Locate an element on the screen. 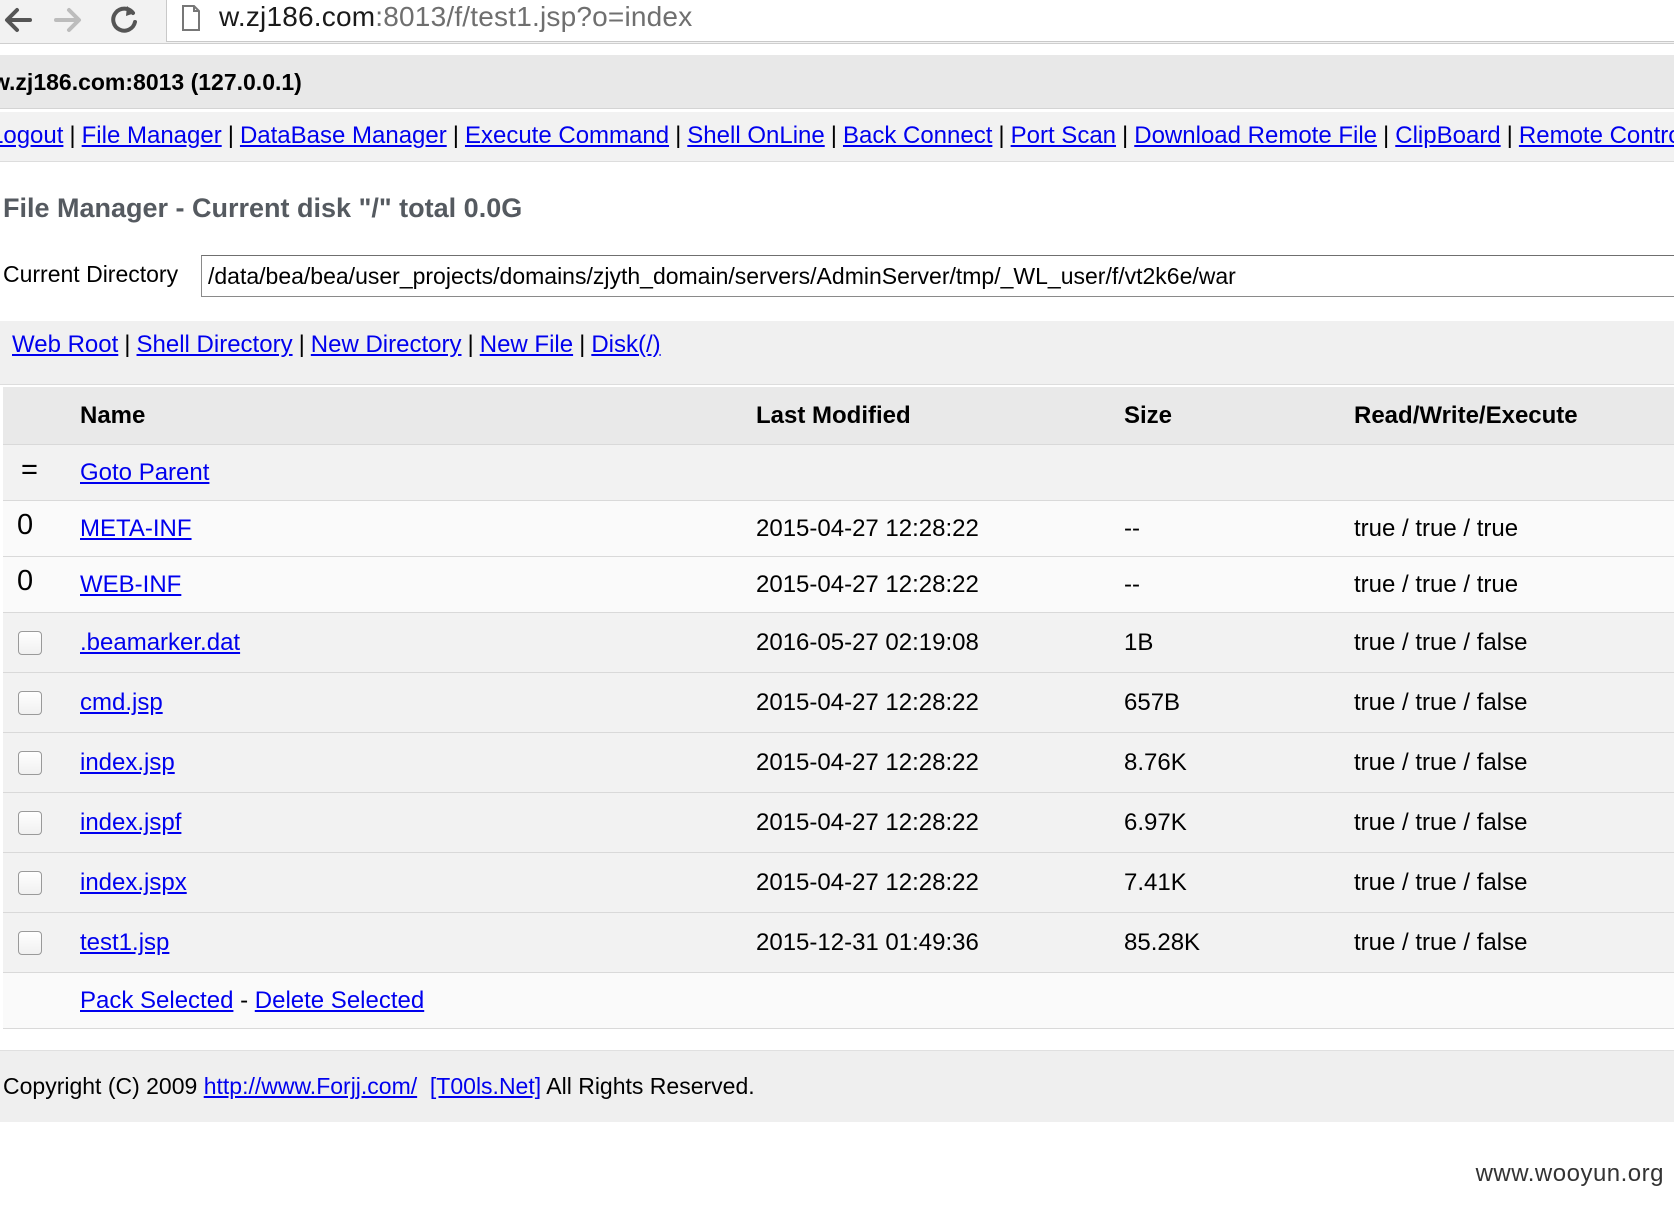 The height and width of the screenshot is (1206, 1674). file-name-link: index.jsp is located at coordinates (127, 763).